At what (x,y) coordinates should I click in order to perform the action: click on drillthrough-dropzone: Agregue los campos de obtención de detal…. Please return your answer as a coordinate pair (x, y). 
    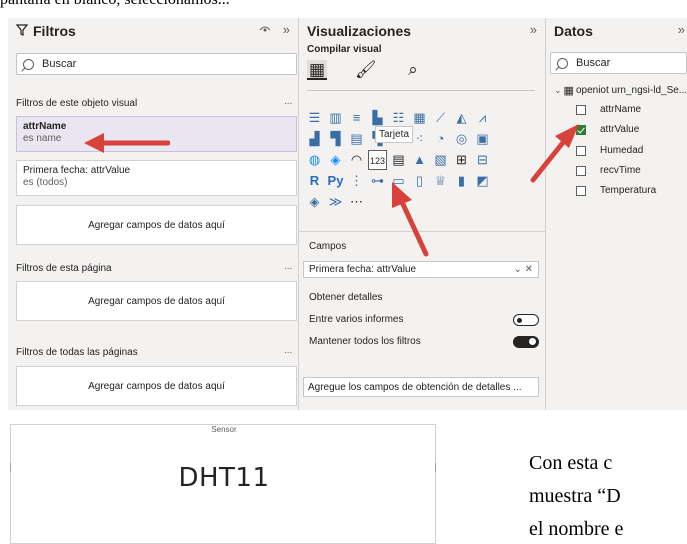
    Looking at the image, I should click on (421, 387).